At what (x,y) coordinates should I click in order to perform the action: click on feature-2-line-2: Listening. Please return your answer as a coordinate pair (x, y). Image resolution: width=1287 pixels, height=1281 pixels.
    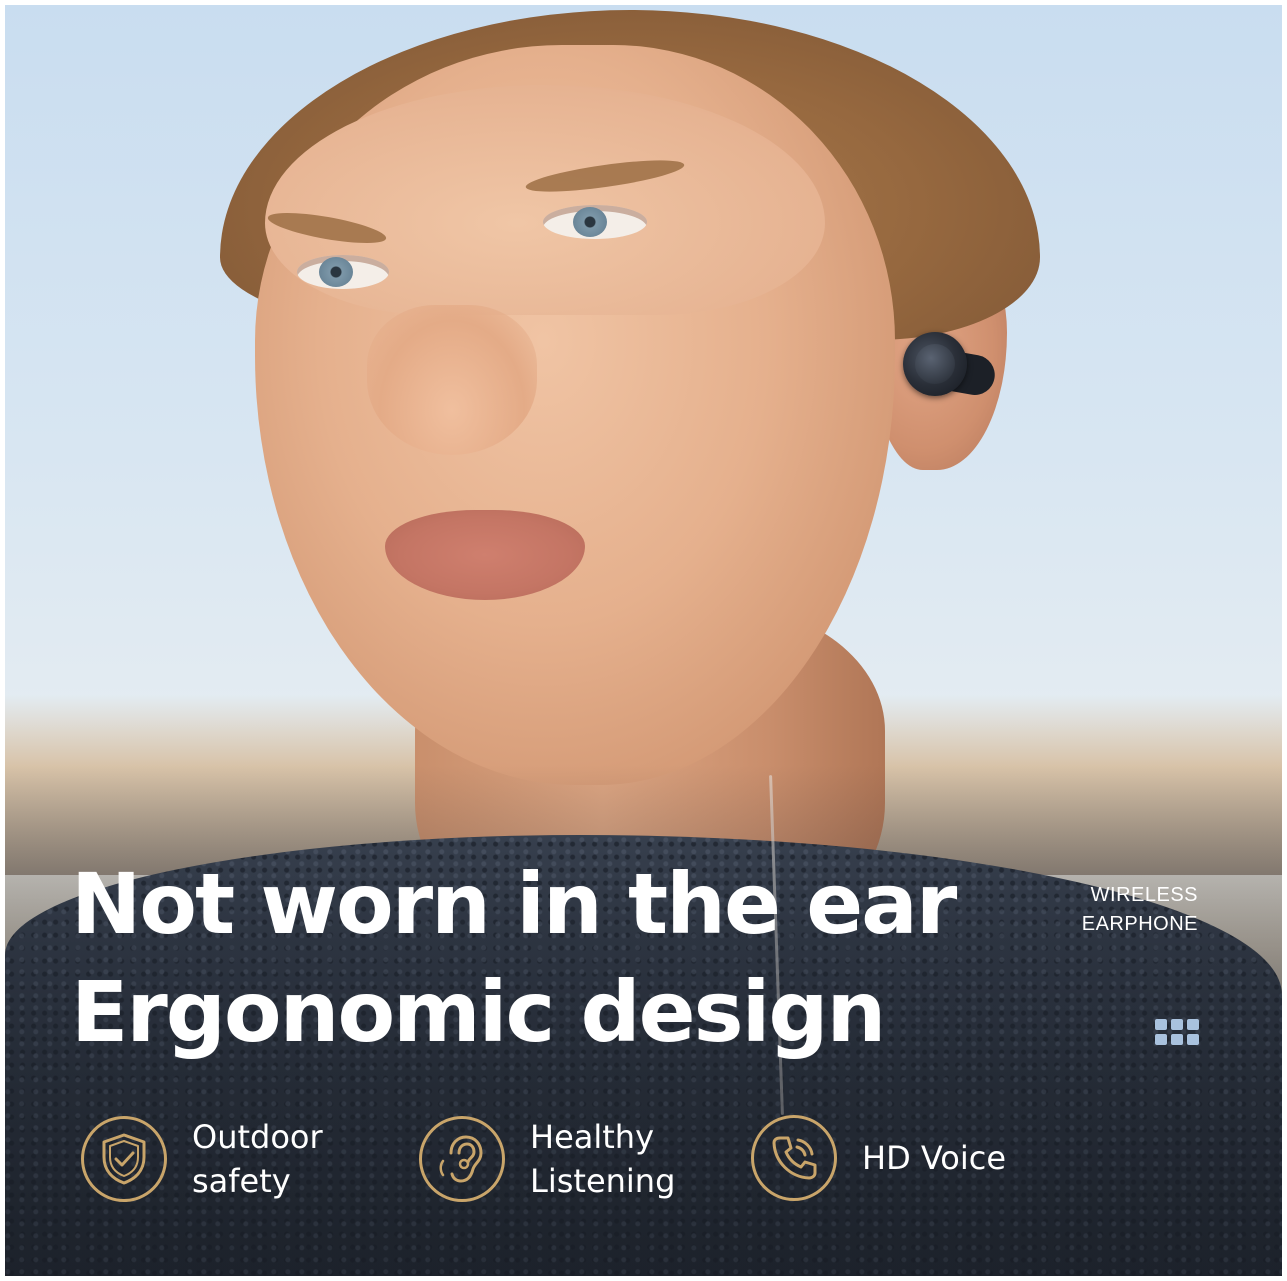
    Looking at the image, I should click on (603, 1181).